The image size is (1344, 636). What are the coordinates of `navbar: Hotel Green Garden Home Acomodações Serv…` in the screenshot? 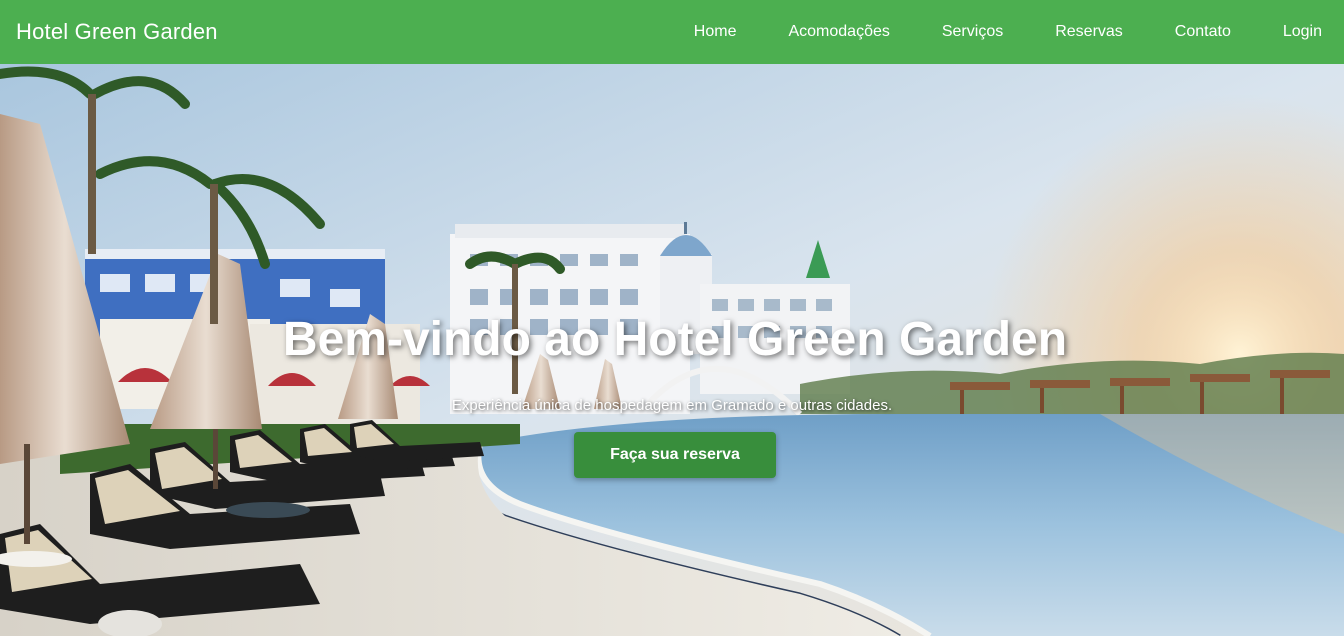 It's located at (672, 32).